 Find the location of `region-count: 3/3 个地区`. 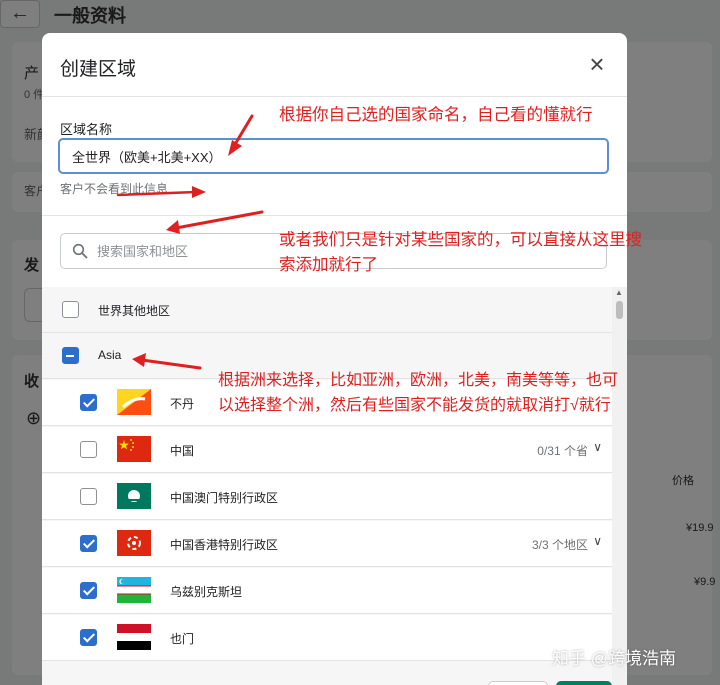

region-count: 3/3 个地区 is located at coordinates (559, 545).